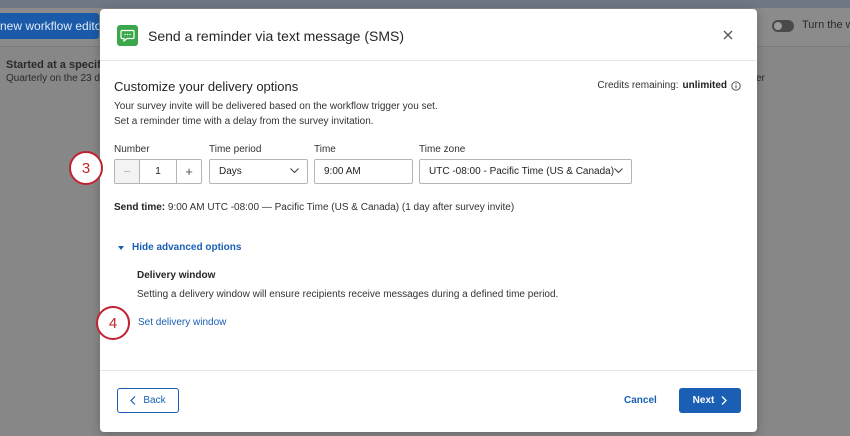 The width and height of the screenshot is (850, 436). Describe the element at coordinates (230, 171) in the screenshot. I see `time-period-value: Days` at that location.